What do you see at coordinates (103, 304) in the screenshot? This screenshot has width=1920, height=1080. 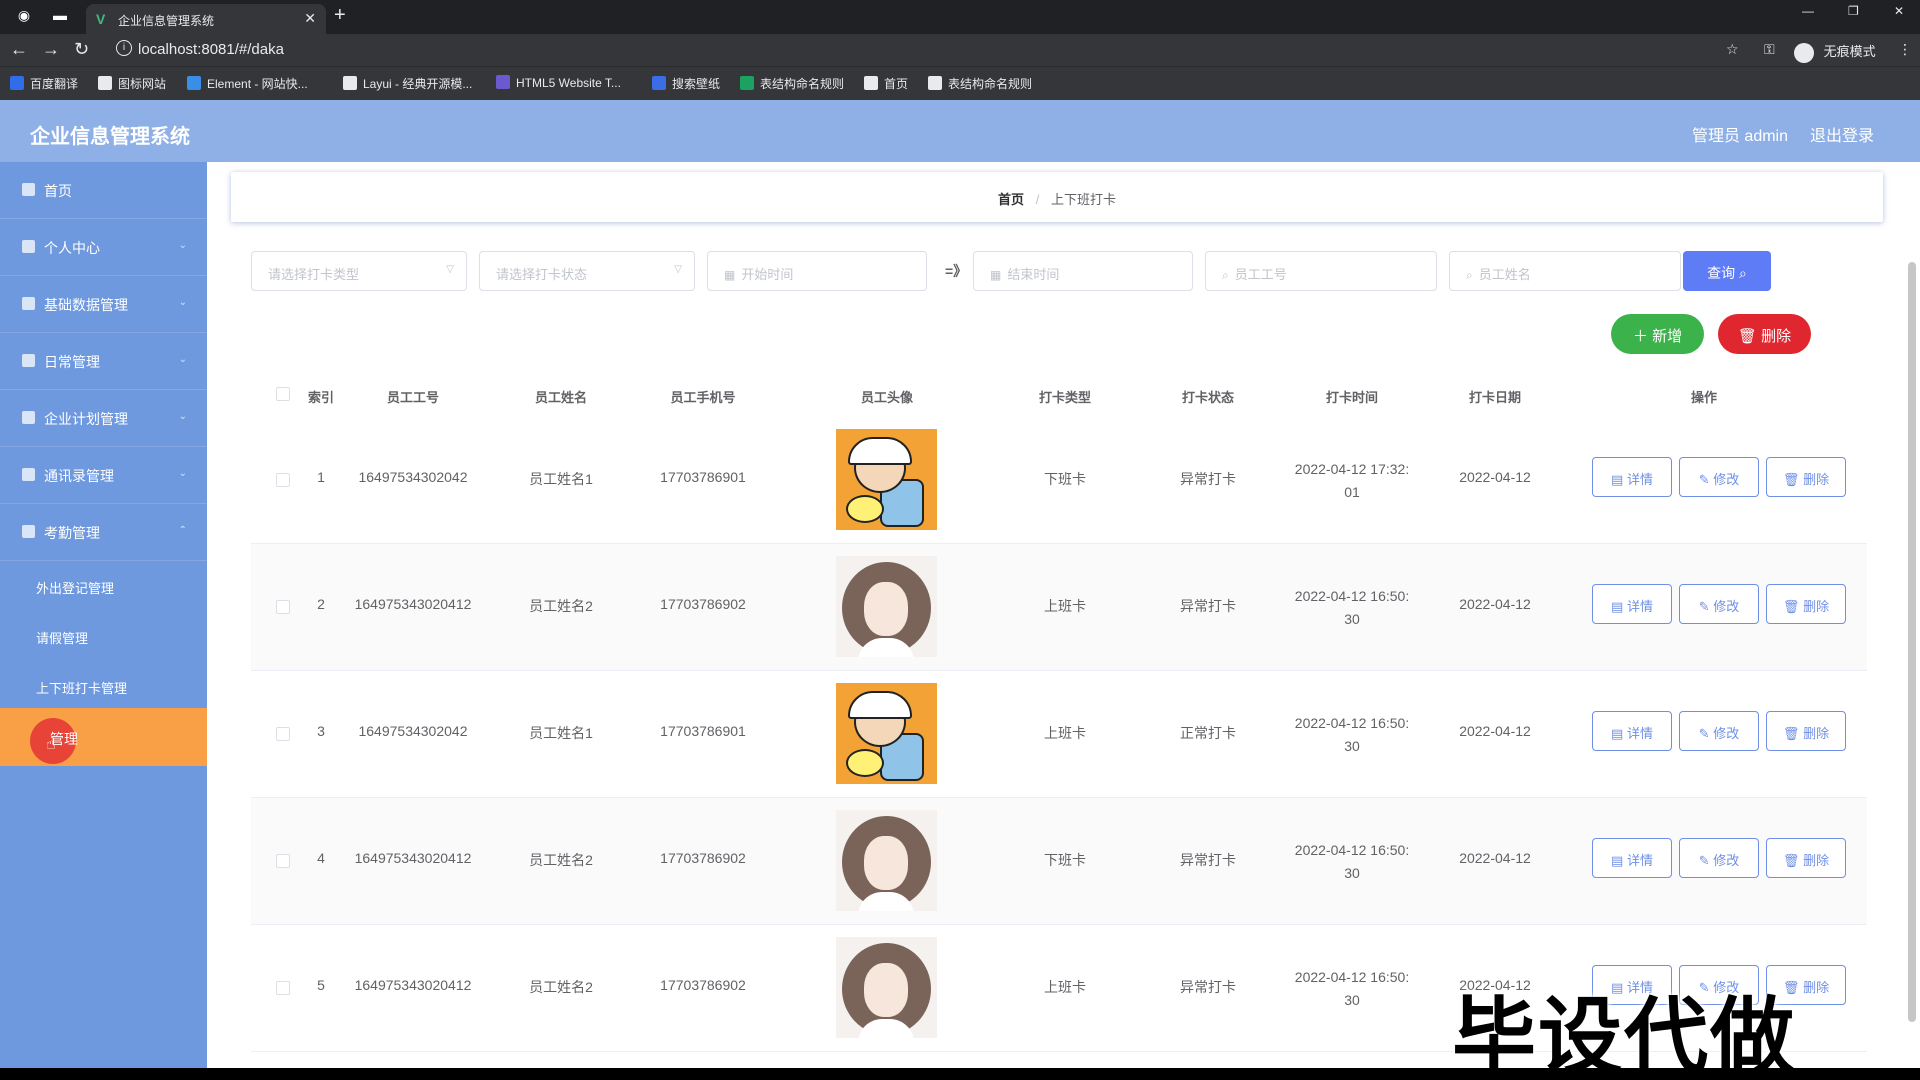 I see `sidebar-item-base-data: 基础数据管理 ⌄` at bounding box center [103, 304].